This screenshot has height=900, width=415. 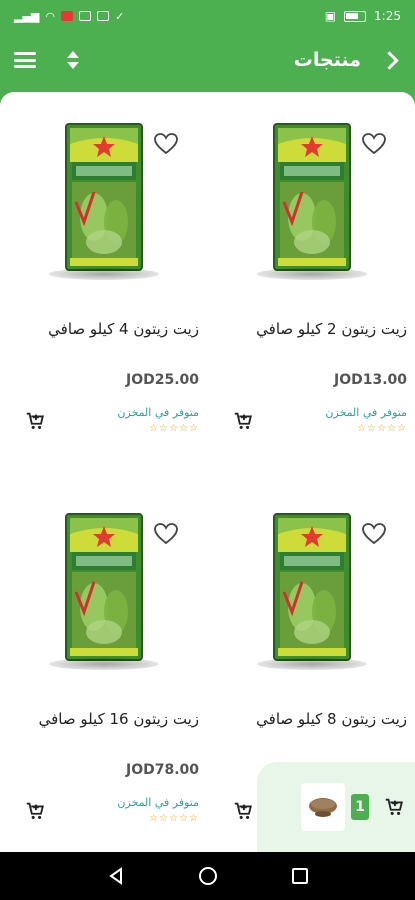 I want to click on battery-icon, so click(x=355, y=16).